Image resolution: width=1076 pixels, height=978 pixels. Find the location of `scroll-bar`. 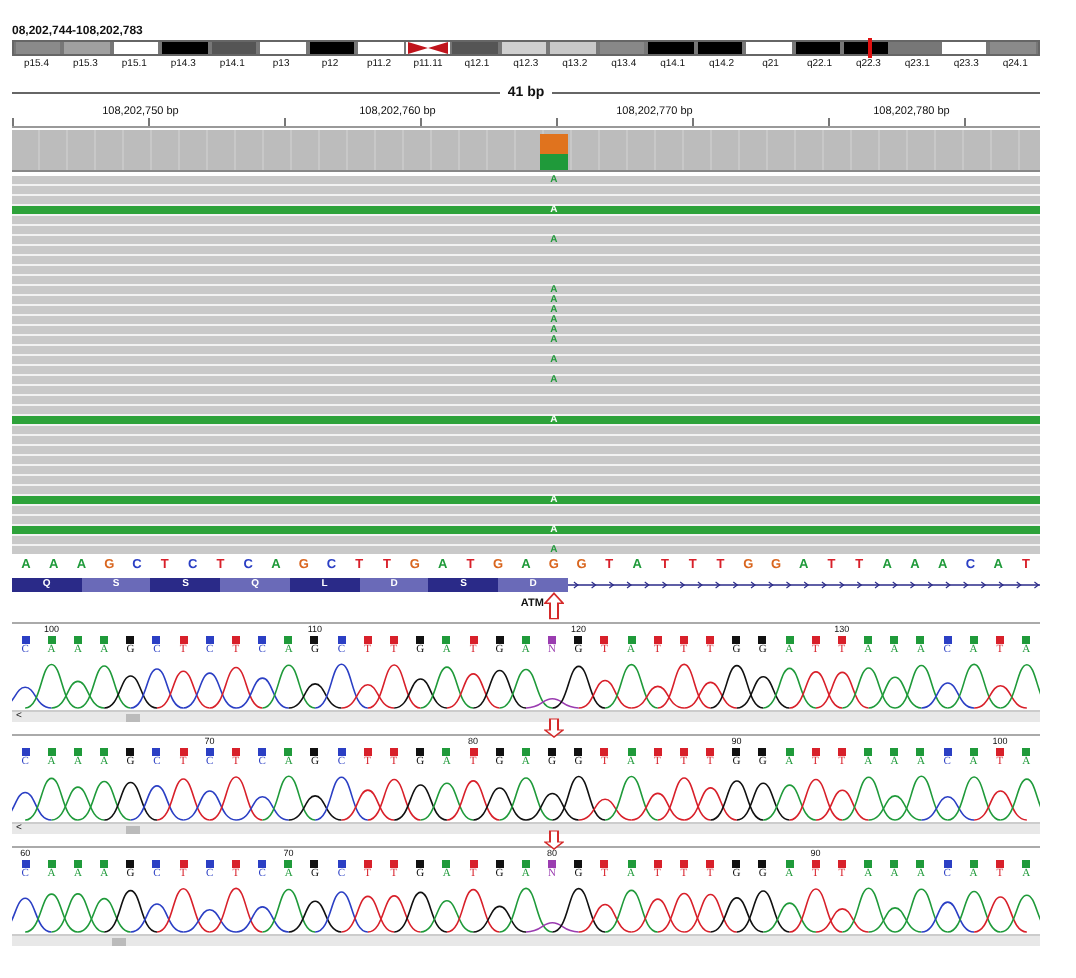

scroll-bar is located at coordinates (526, 940).